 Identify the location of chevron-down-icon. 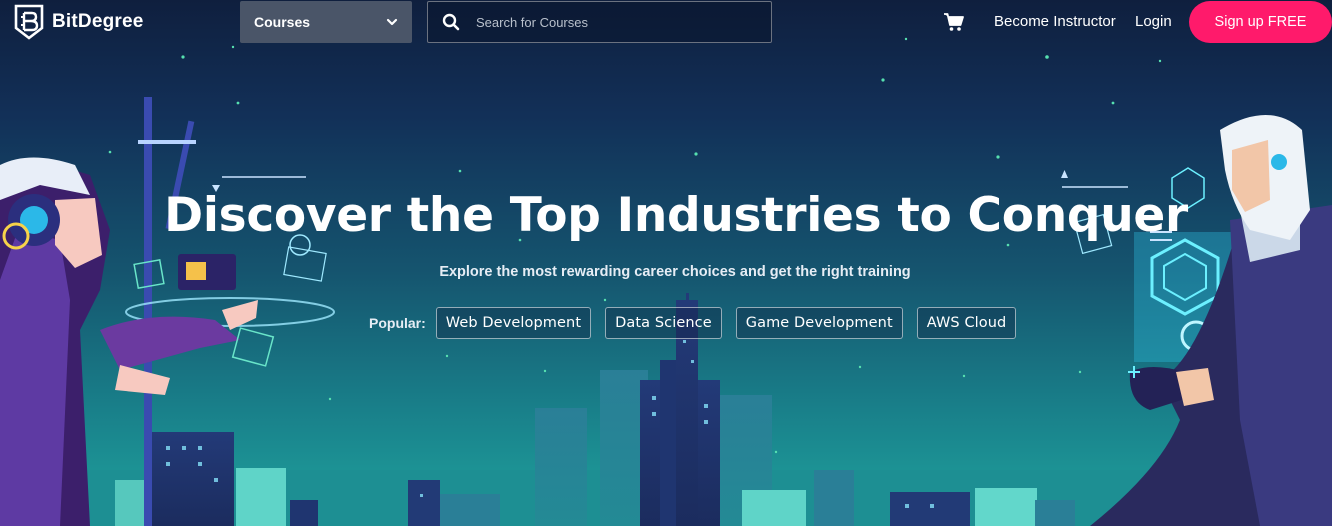
(392, 22).